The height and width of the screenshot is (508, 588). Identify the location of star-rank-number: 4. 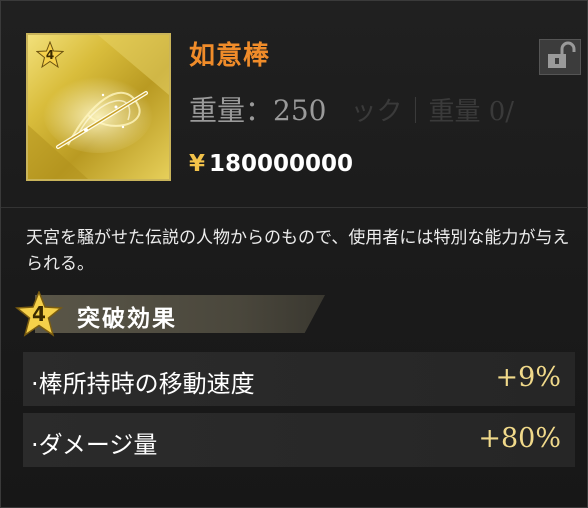
(50, 55).